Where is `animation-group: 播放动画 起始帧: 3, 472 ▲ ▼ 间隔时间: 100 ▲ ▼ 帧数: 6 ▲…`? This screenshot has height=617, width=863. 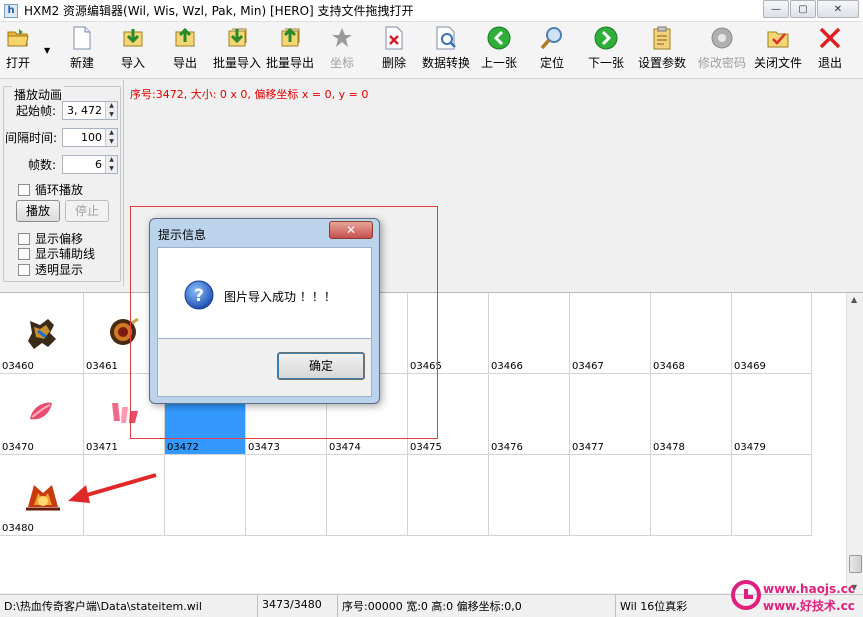 animation-group: 播放动画 起始帧: 3, 472 ▲ ▼ 间隔时间: 100 ▲ ▼ 帧数: 6 ▲… is located at coordinates (62, 184).